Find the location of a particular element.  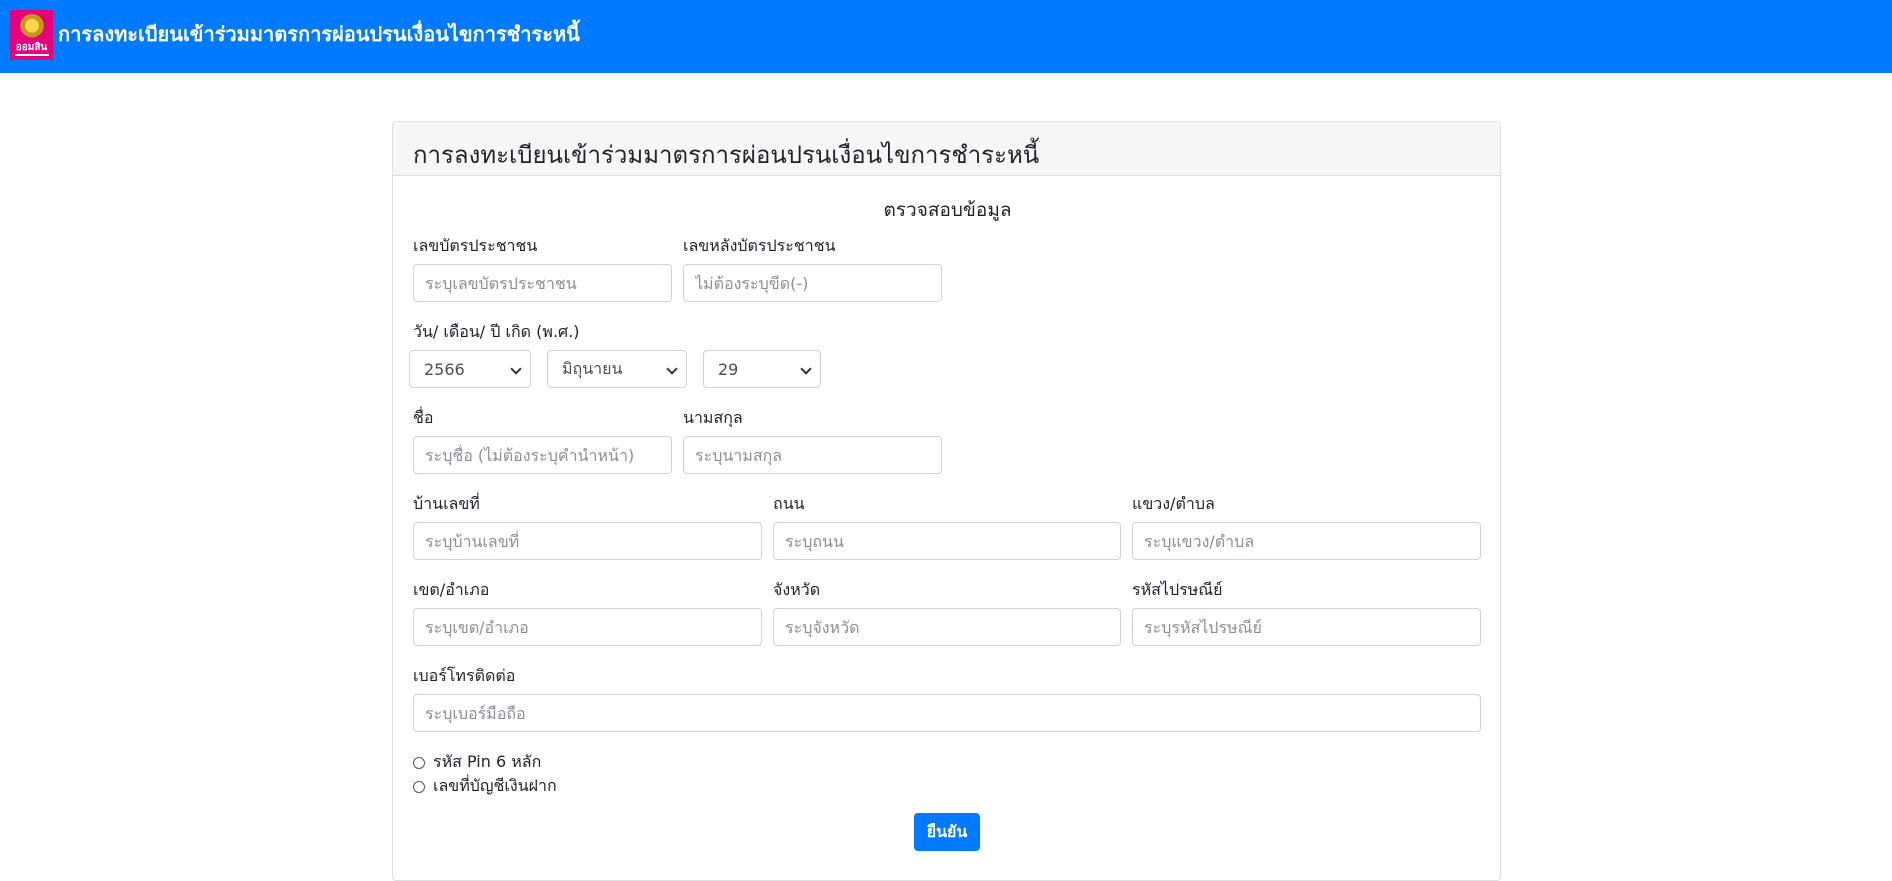

province-input is located at coordinates (947, 627).